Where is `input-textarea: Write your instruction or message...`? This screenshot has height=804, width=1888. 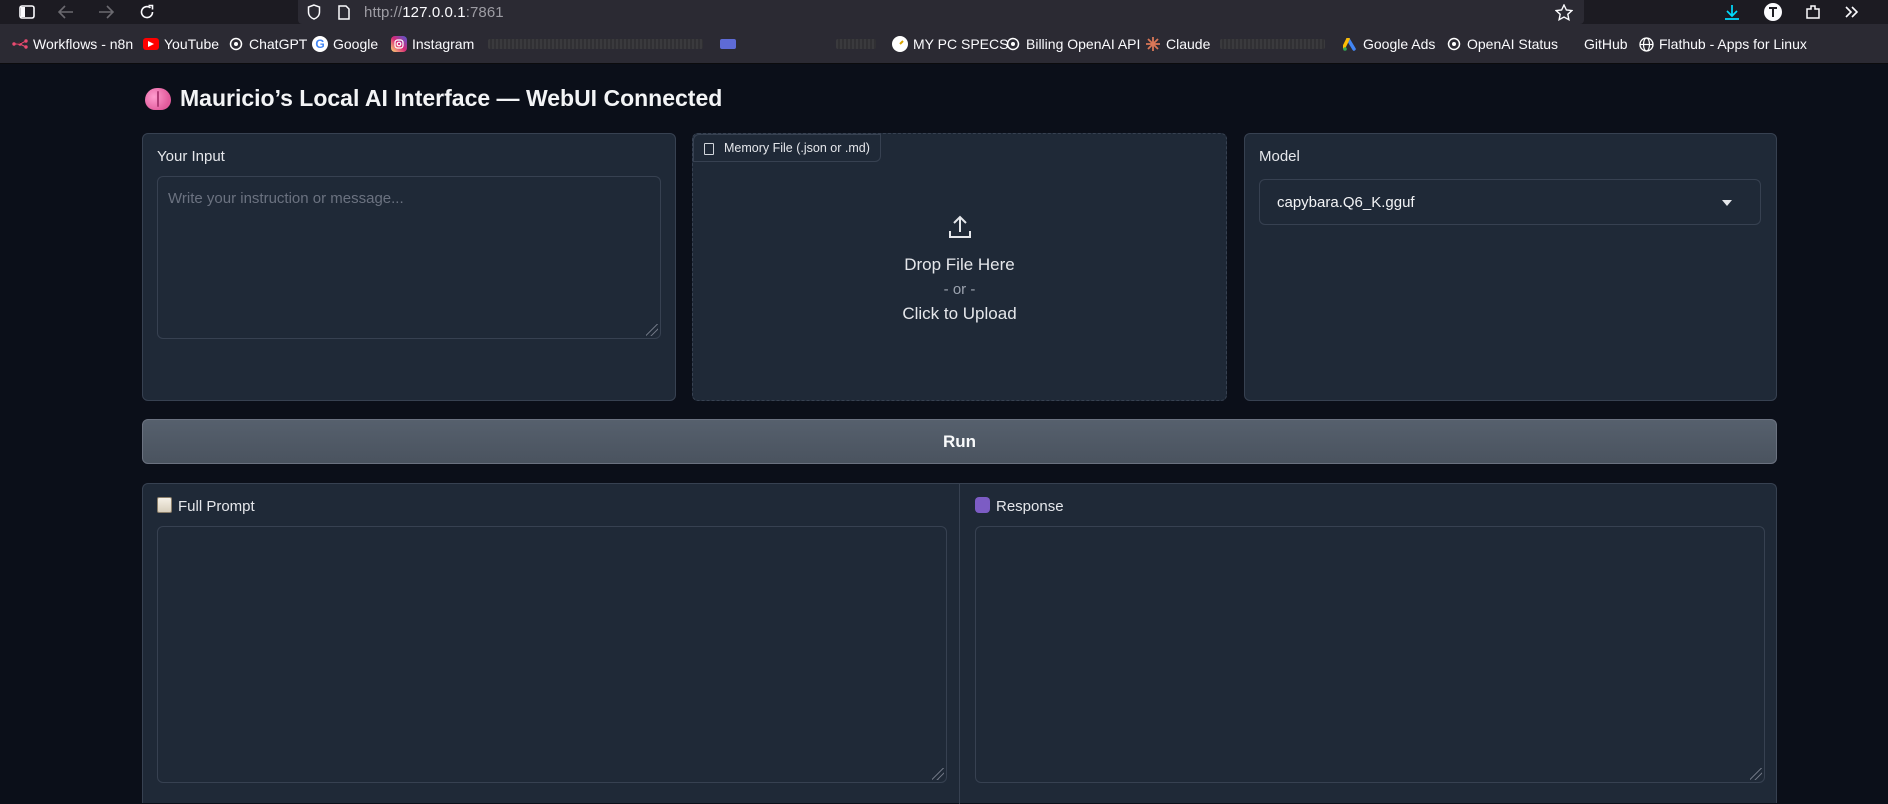 input-textarea: Write your instruction or message... is located at coordinates (409, 257).